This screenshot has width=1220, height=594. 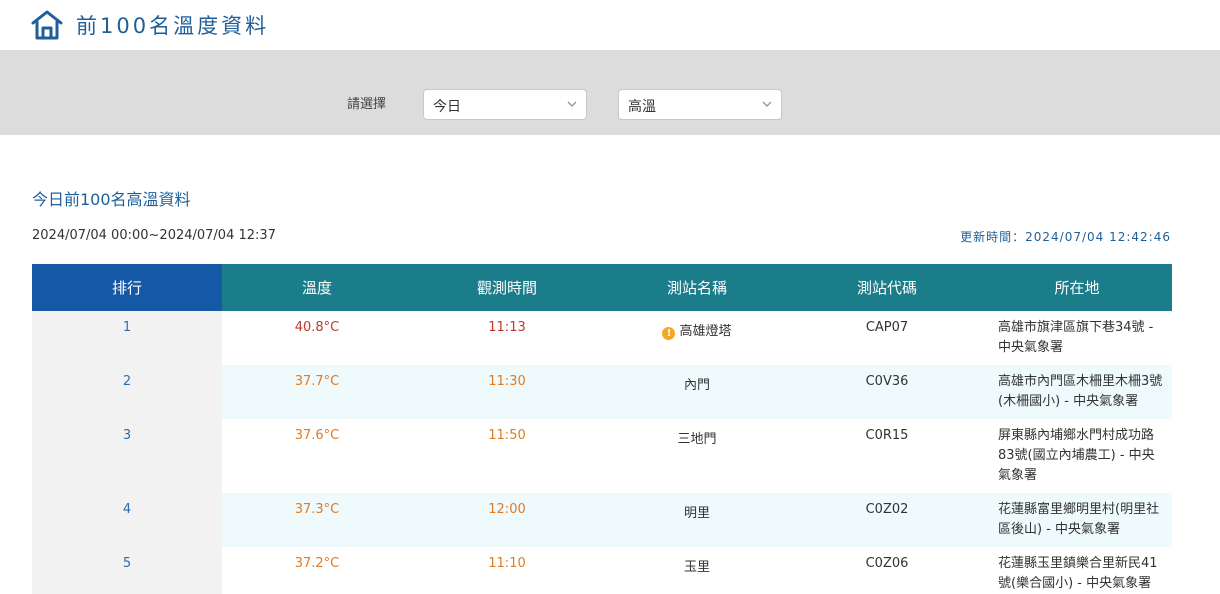 I want to click on cell-station: ! 高雄燈塔, so click(x=697, y=338).